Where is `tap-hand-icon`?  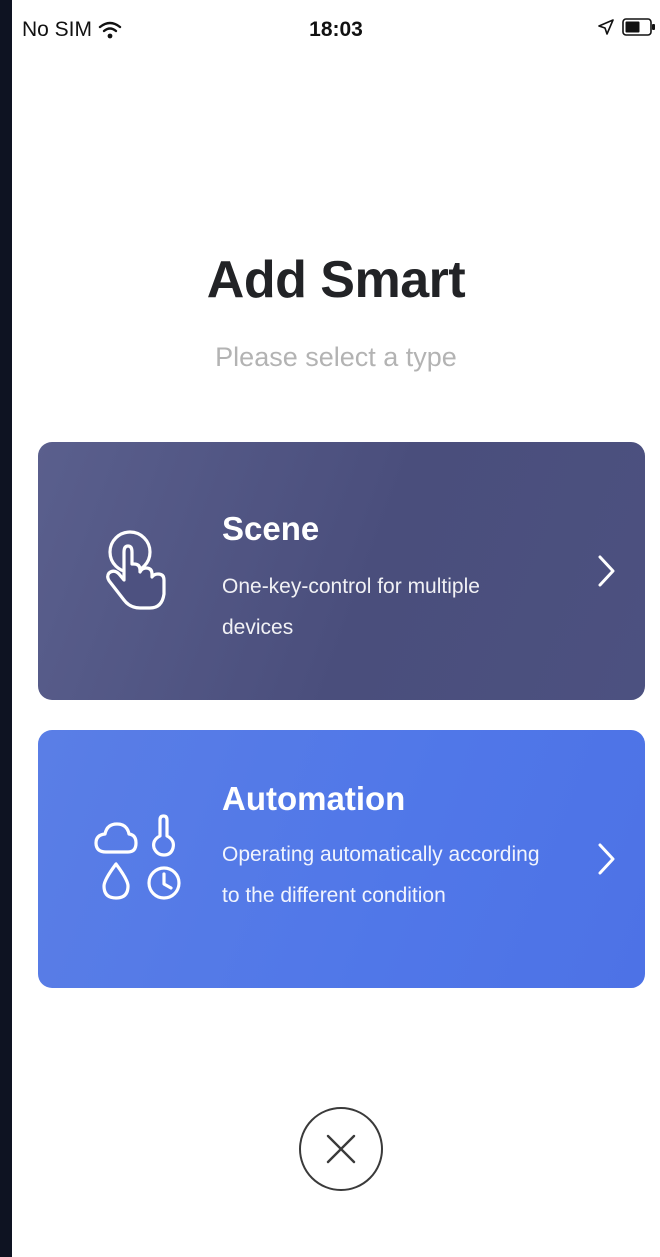
tap-hand-icon is located at coordinates (136, 570).